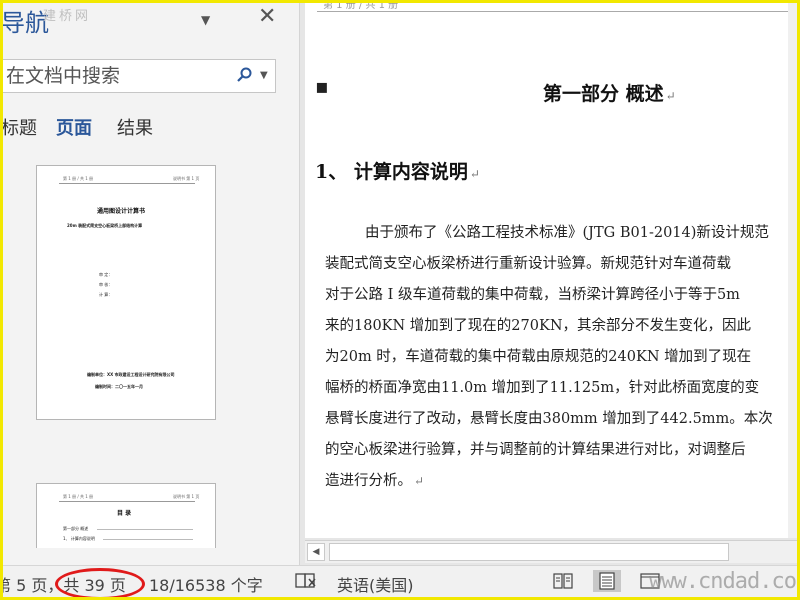 The image size is (800, 600). What do you see at coordinates (127, 501) in the screenshot?
I see `thumb2-header-rule` at bounding box center [127, 501].